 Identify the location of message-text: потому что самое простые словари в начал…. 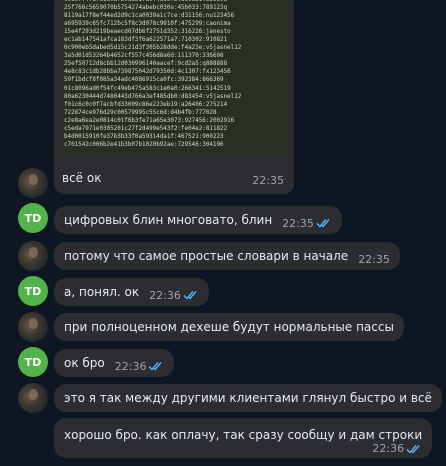
(206, 256).